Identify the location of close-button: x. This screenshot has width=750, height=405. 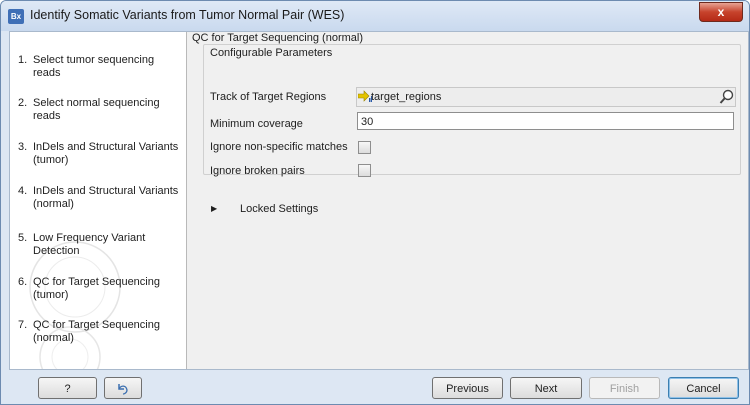
(721, 12).